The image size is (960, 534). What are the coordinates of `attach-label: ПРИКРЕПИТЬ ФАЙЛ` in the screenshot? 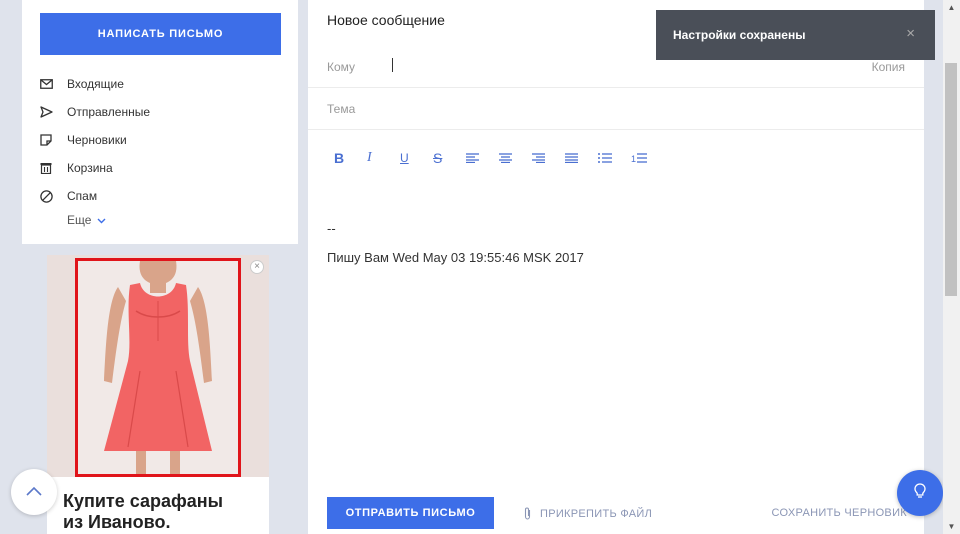 It's located at (596, 513).